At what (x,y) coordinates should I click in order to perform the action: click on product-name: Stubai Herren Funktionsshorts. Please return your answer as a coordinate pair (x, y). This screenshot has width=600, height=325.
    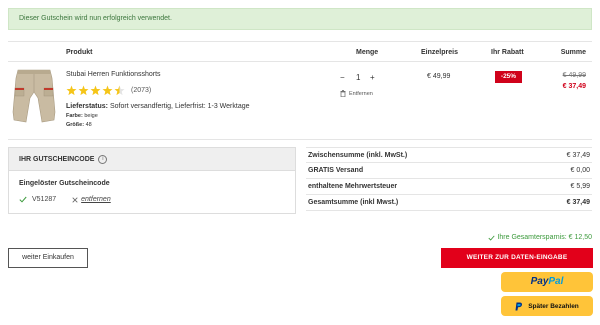
    Looking at the image, I should click on (113, 74).